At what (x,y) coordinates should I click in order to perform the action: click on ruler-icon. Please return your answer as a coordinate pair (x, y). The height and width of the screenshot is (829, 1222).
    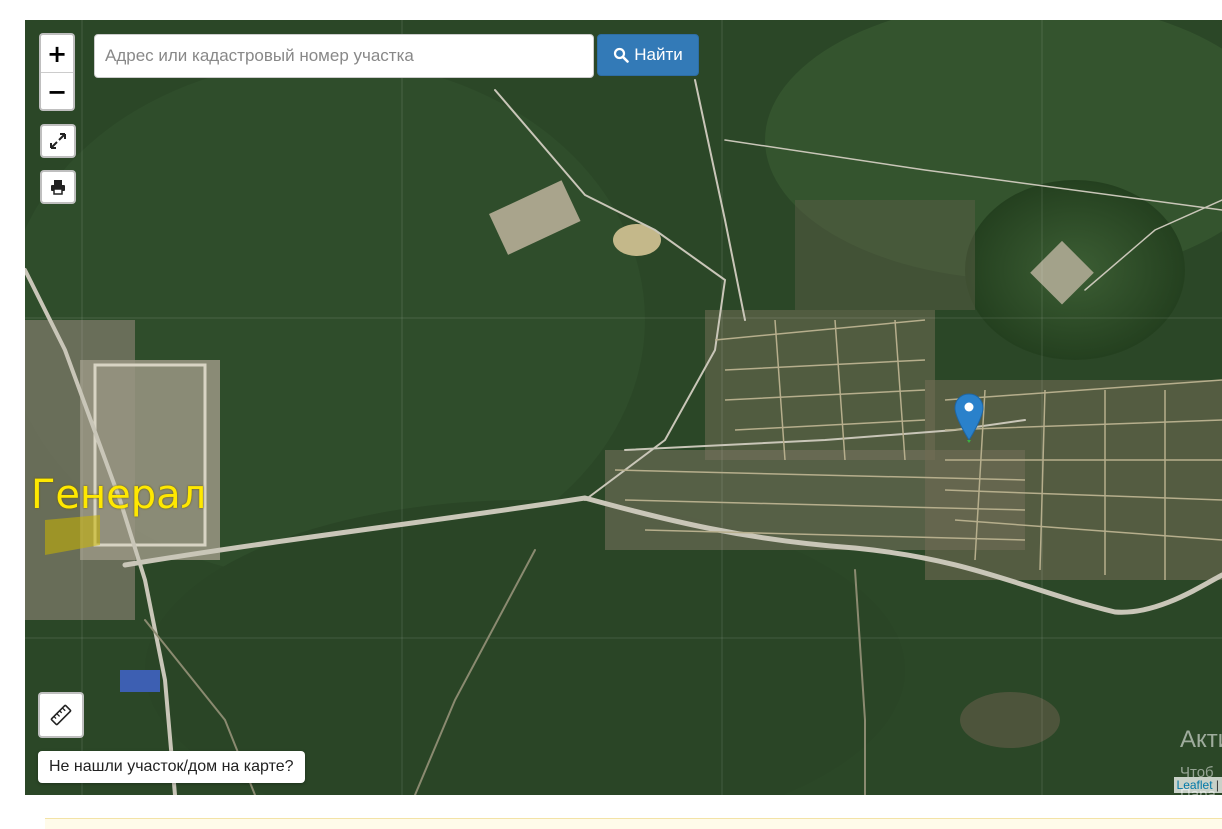
    Looking at the image, I should click on (61, 715).